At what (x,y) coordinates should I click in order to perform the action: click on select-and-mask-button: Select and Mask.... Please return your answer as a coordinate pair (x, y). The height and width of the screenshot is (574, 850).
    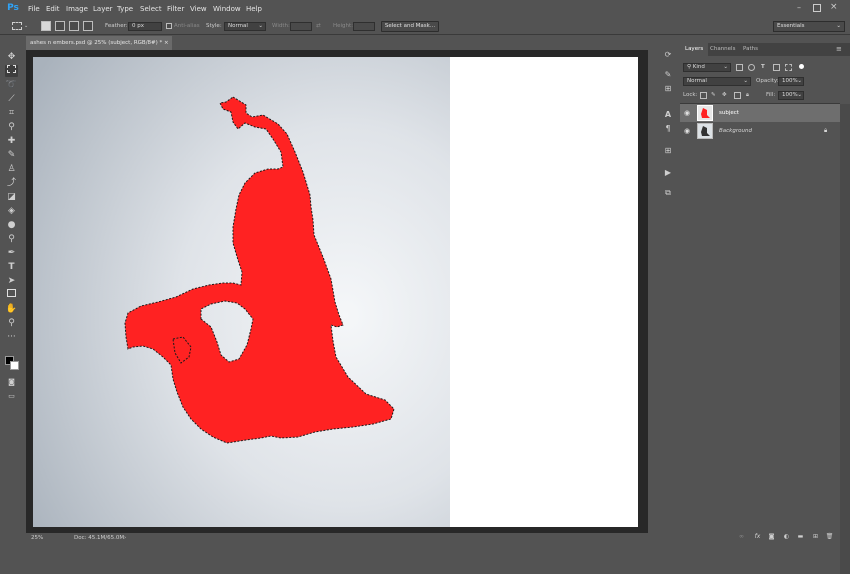
    Looking at the image, I should click on (410, 26).